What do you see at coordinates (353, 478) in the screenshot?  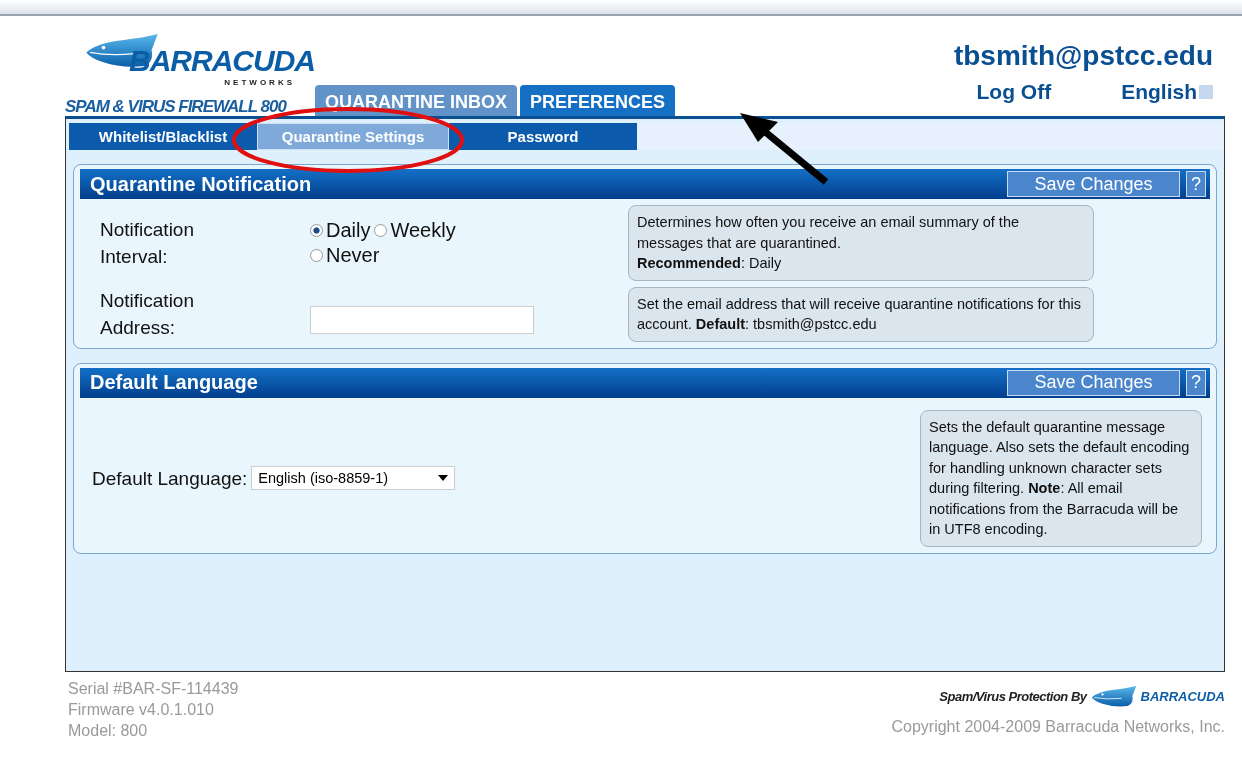 I see `language-select: English (iso-8859-1)` at bounding box center [353, 478].